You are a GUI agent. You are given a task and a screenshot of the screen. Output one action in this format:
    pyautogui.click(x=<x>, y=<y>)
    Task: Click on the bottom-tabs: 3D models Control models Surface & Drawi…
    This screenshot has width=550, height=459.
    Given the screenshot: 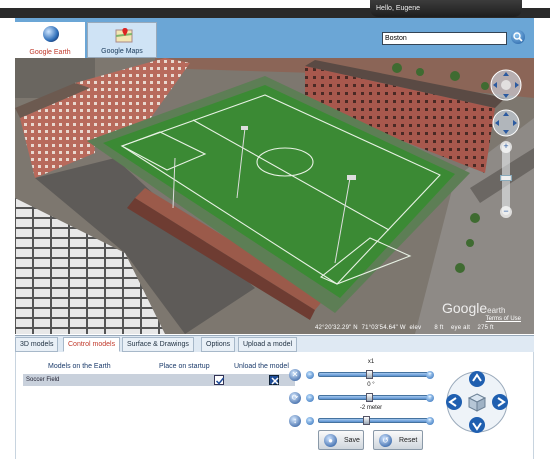 What is the action you would take?
    pyautogui.click(x=274, y=343)
    